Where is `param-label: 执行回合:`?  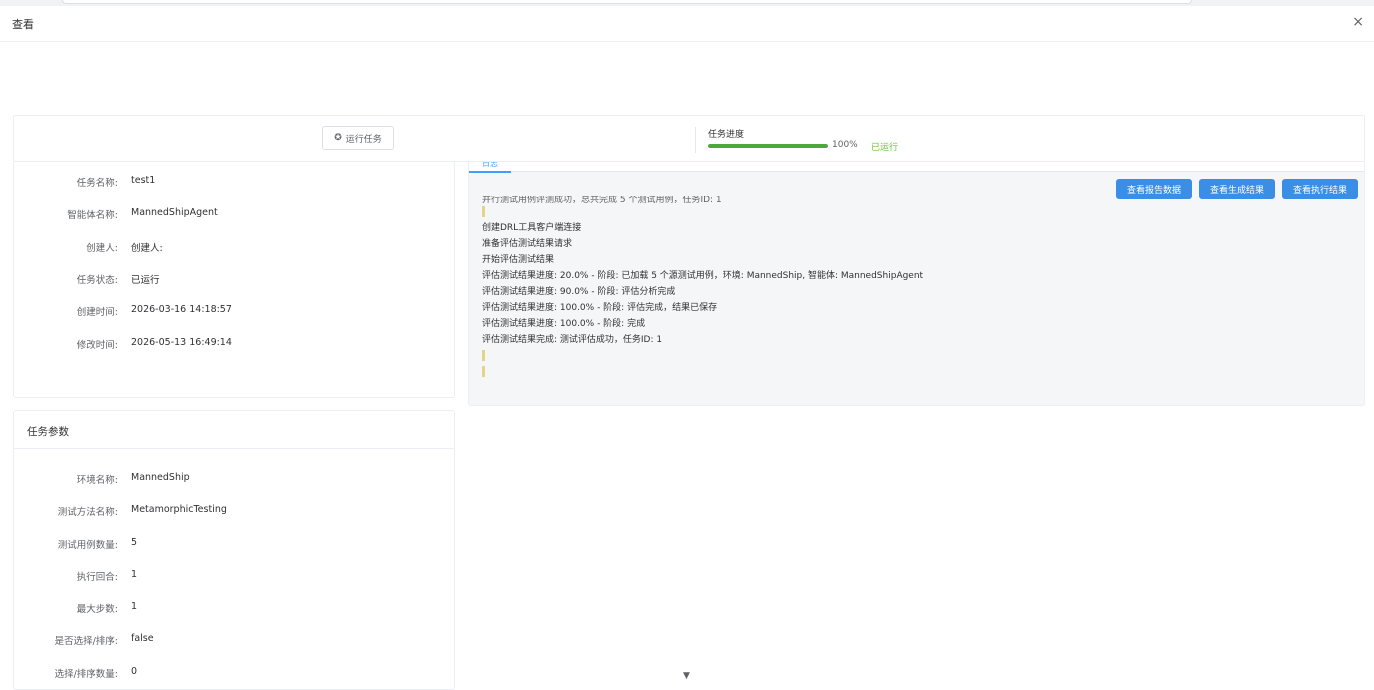 param-label: 执行回合: is located at coordinates (97, 577).